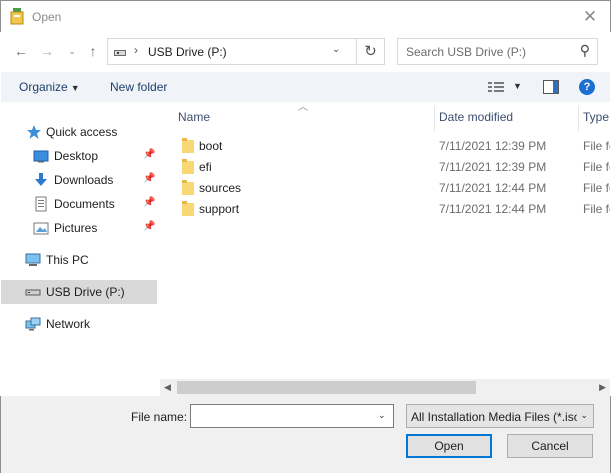  What do you see at coordinates (326, 387) in the screenshot?
I see `scrollbar-thumb` at bounding box center [326, 387].